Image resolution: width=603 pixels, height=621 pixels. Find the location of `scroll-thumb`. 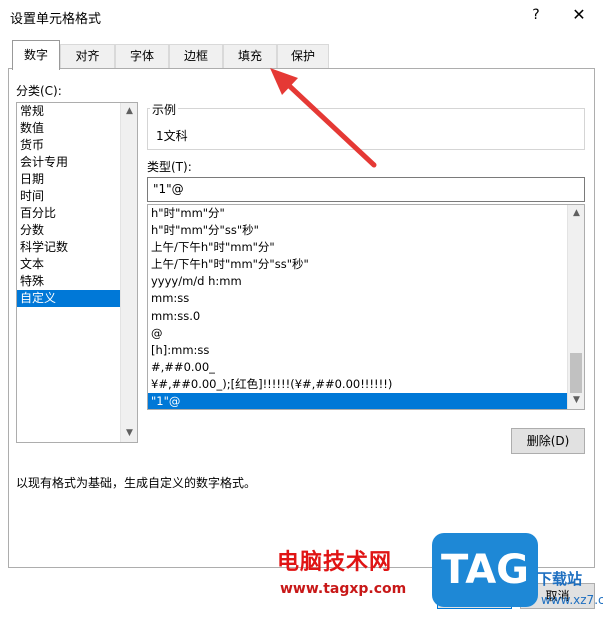

scroll-thumb is located at coordinates (576, 373).